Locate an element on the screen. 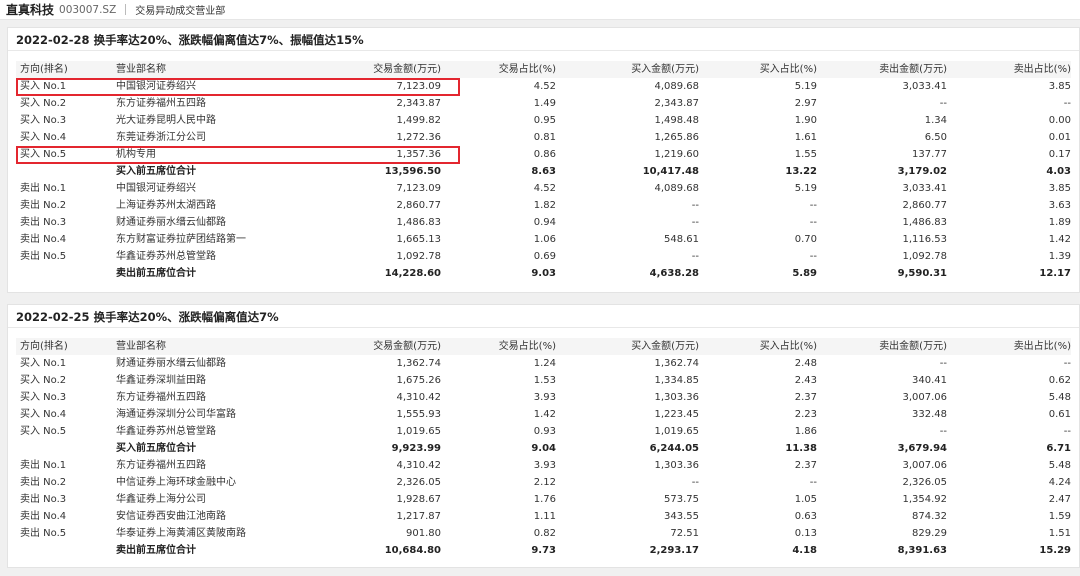 This screenshot has height=576, width=1080. cell-buy-amount: 1,019.65 is located at coordinates (676, 431).